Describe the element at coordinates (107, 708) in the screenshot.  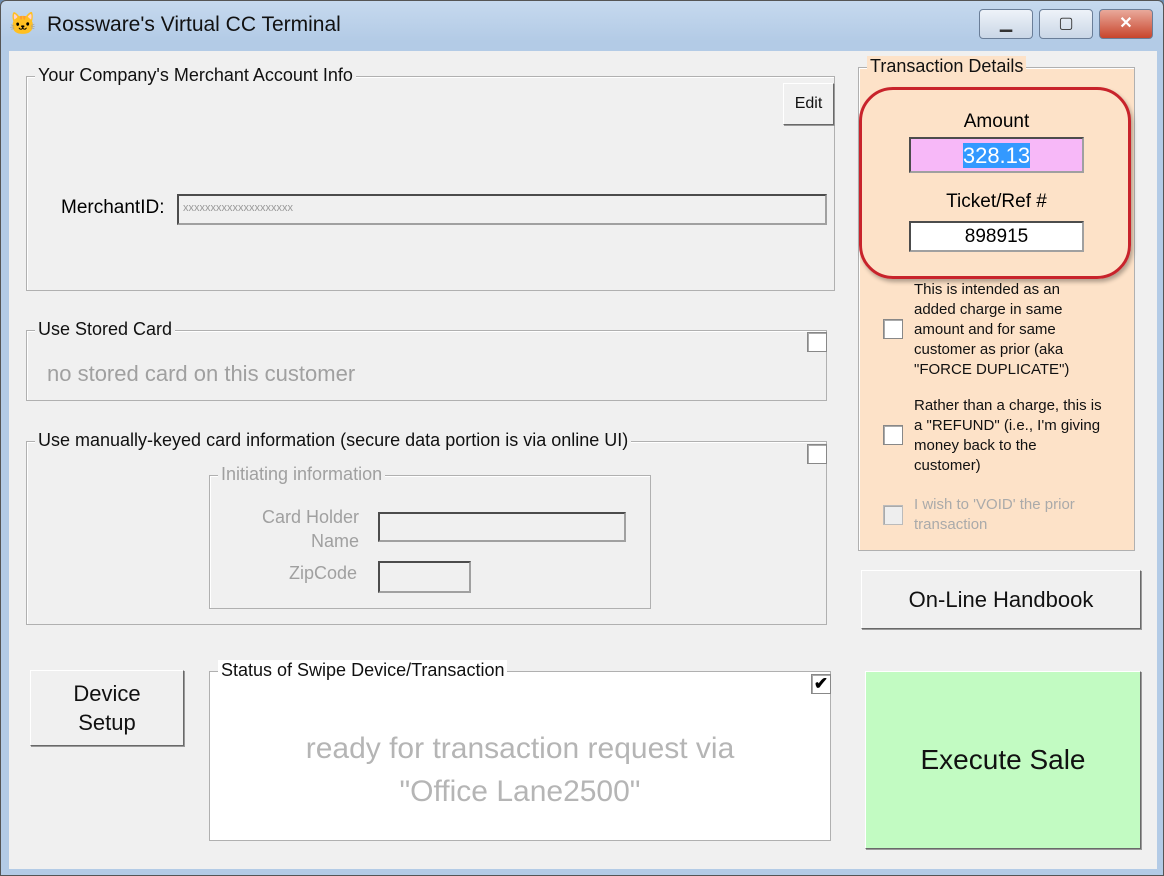
I see `device-setup-button: Device Setup` at that location.